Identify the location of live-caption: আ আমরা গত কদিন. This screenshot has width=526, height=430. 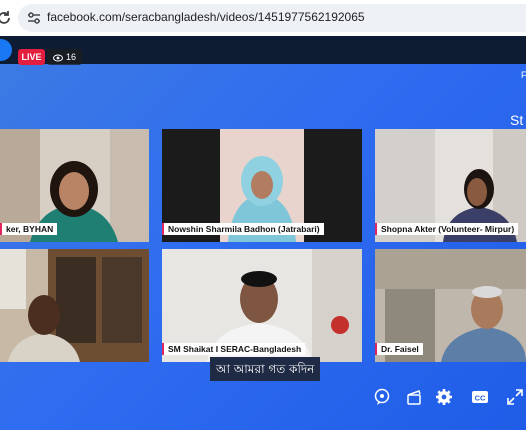
(265, 369).